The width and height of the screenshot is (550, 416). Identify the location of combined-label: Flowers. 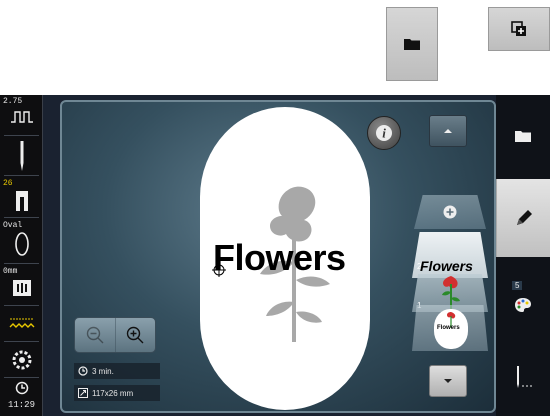
(448, 328).